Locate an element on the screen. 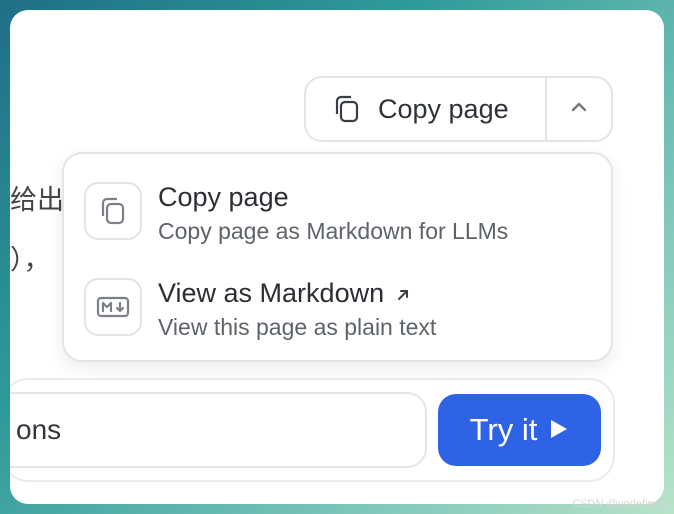  copy-page-split-button: Copy page is located at coordinates (458, 109).